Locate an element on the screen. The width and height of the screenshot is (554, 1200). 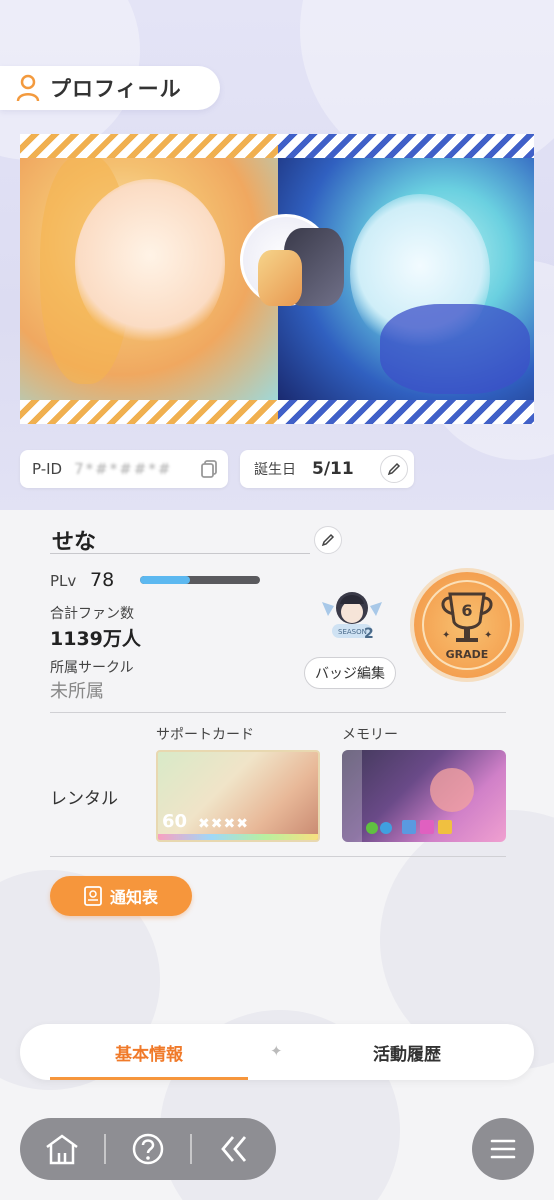
help-button is located at coordinates (148, 1149).